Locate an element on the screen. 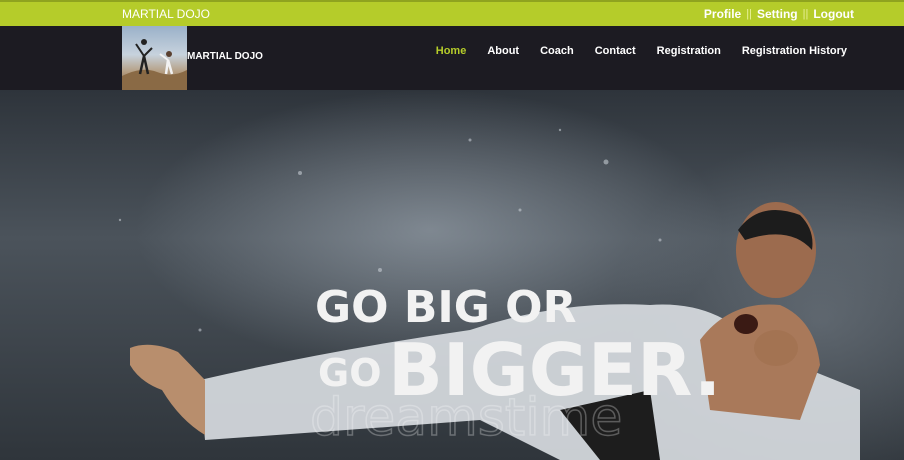  setting-link: Setting is located at coordinates (777, 14).